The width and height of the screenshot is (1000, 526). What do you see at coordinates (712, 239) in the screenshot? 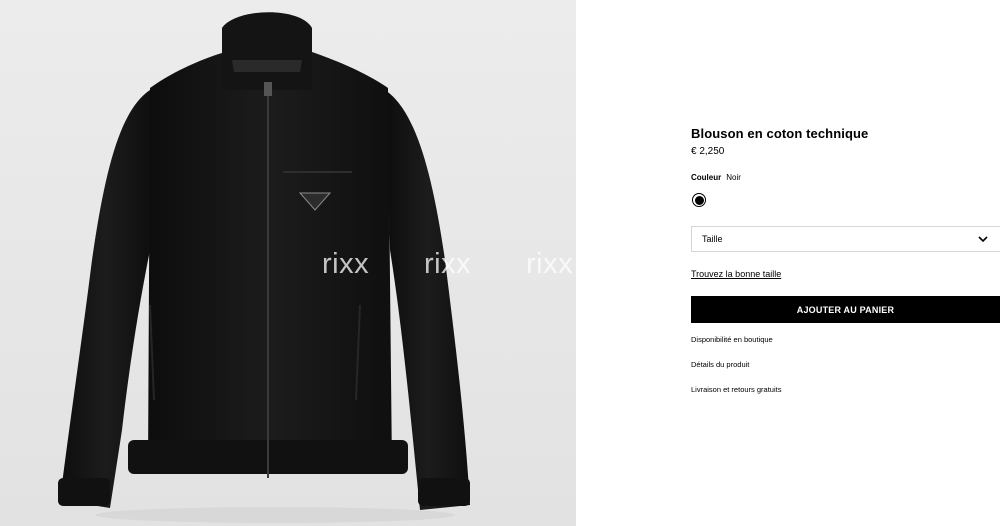
I see `size-select-label: Taille` at bounding box center [712, 239].